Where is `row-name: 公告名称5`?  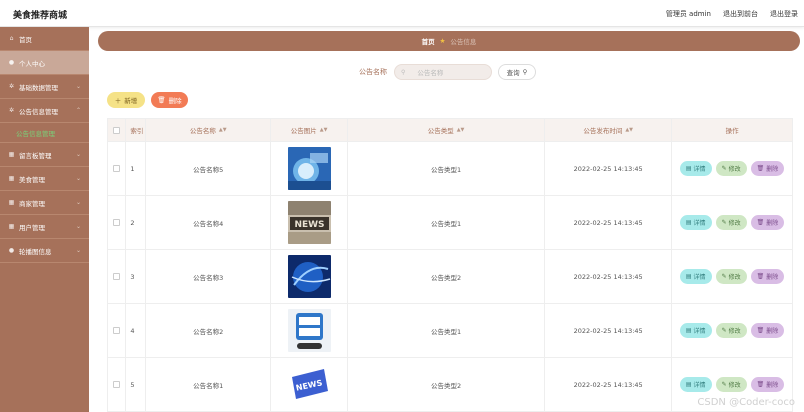
row-name: 公告名称5 is located at coordinates (209, 168).